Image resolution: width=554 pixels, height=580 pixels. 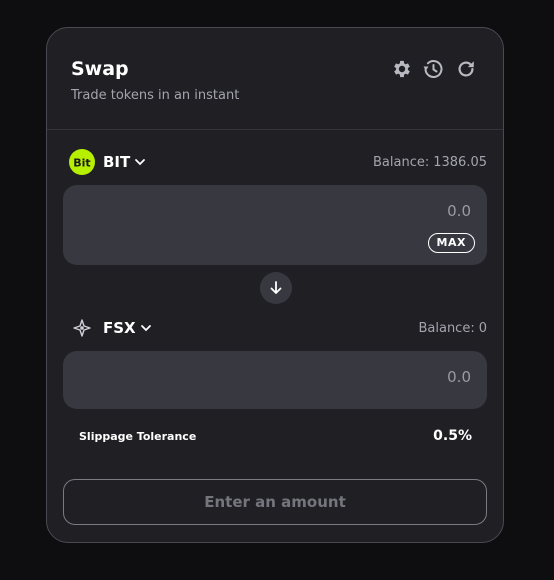 What do you see at coordinates (451, 243) in the screenshot?
I see `max-button: MAX` at bounding box center [451, 243].